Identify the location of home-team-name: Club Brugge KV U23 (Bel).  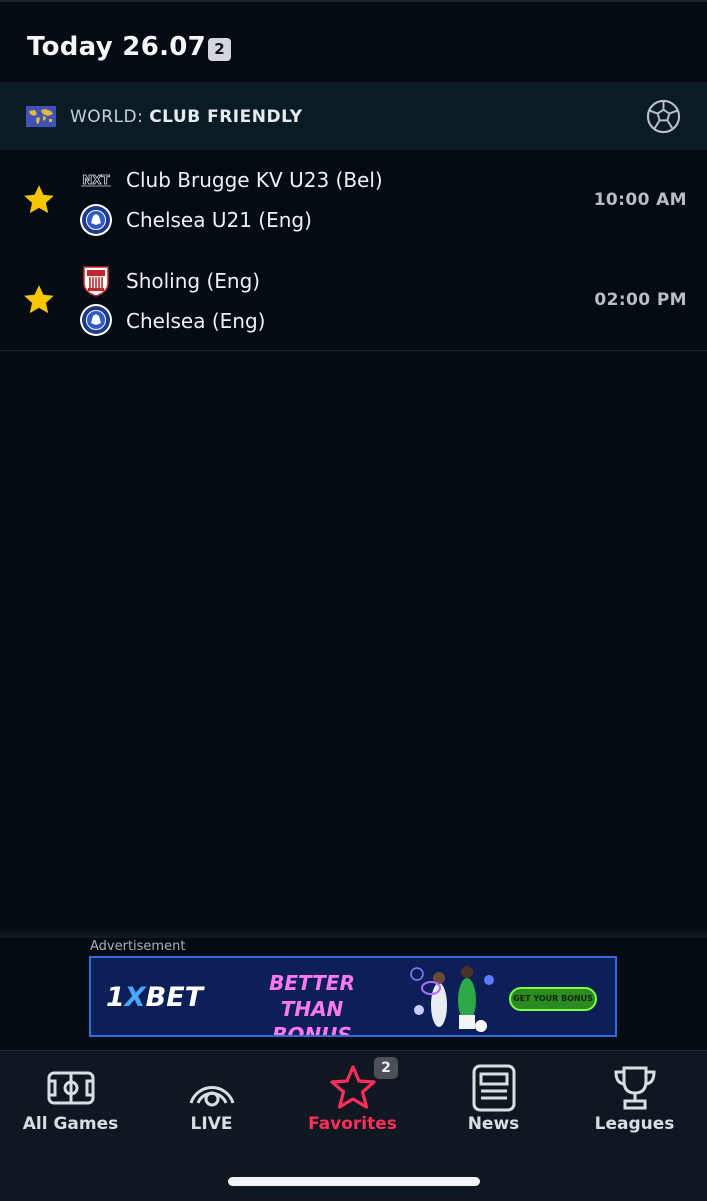
(254, 180).